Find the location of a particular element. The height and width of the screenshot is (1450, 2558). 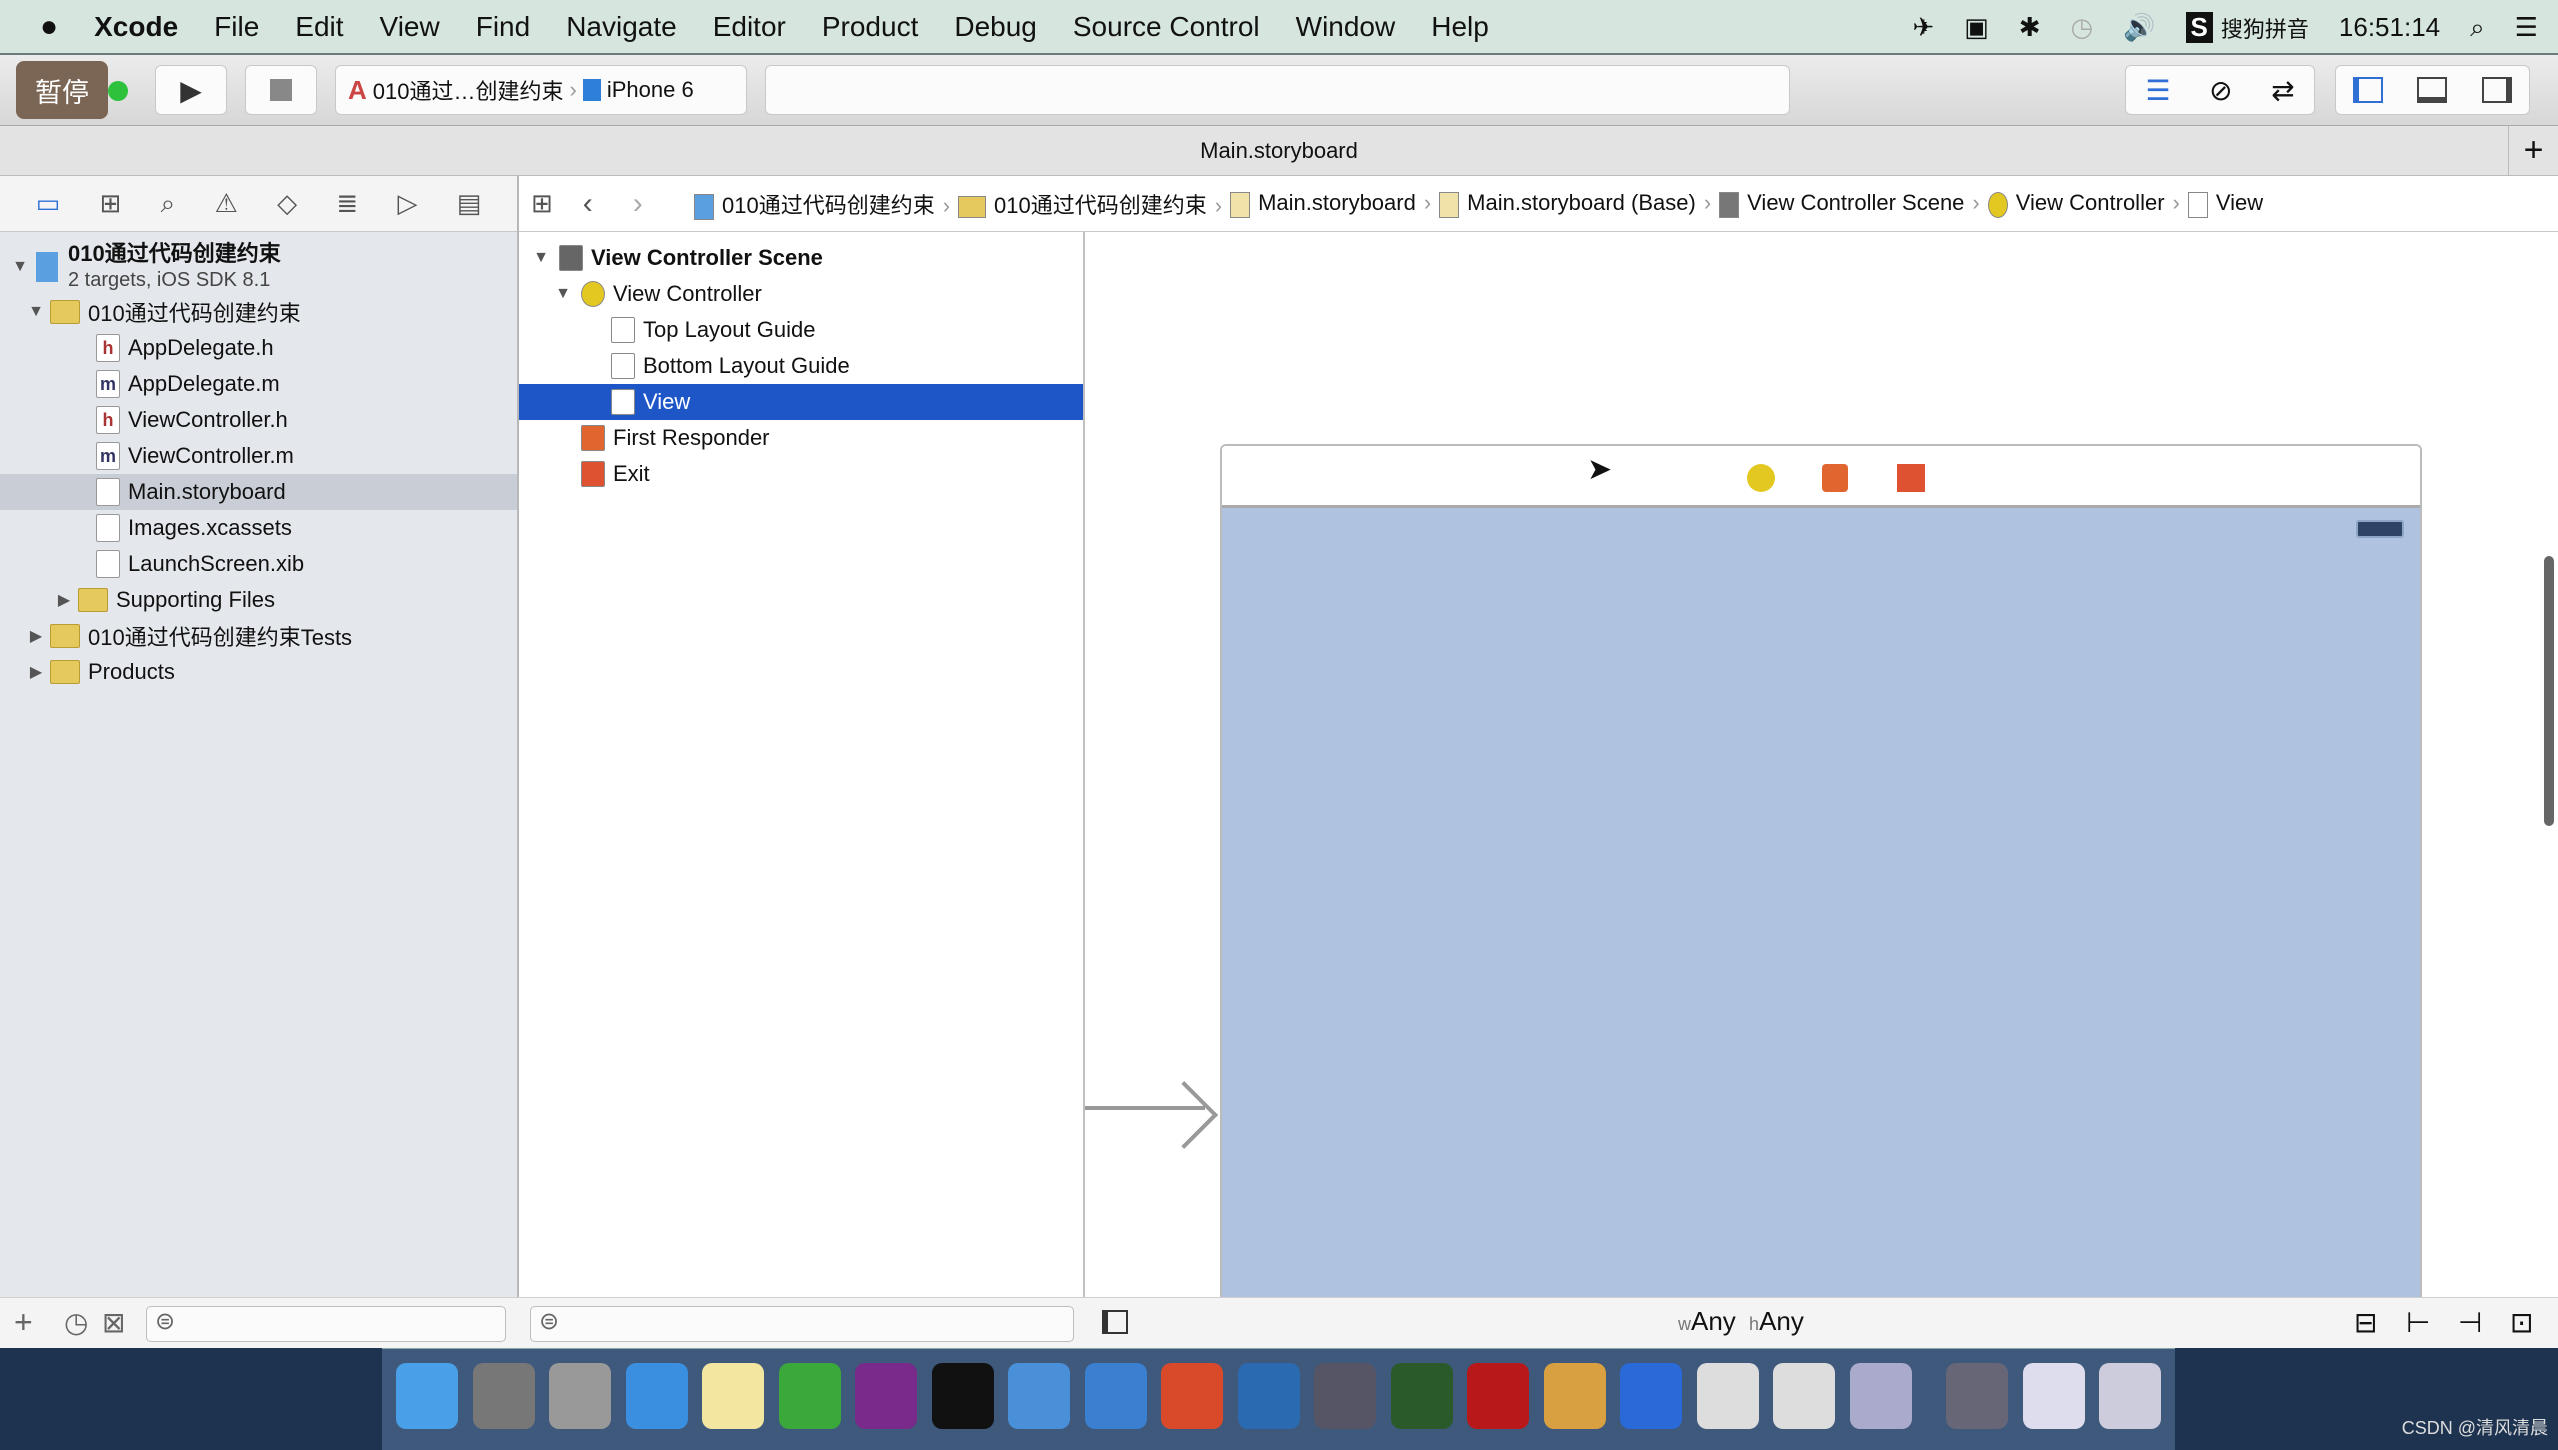

menu-debug: Debug is located at coordinates (995, 27).